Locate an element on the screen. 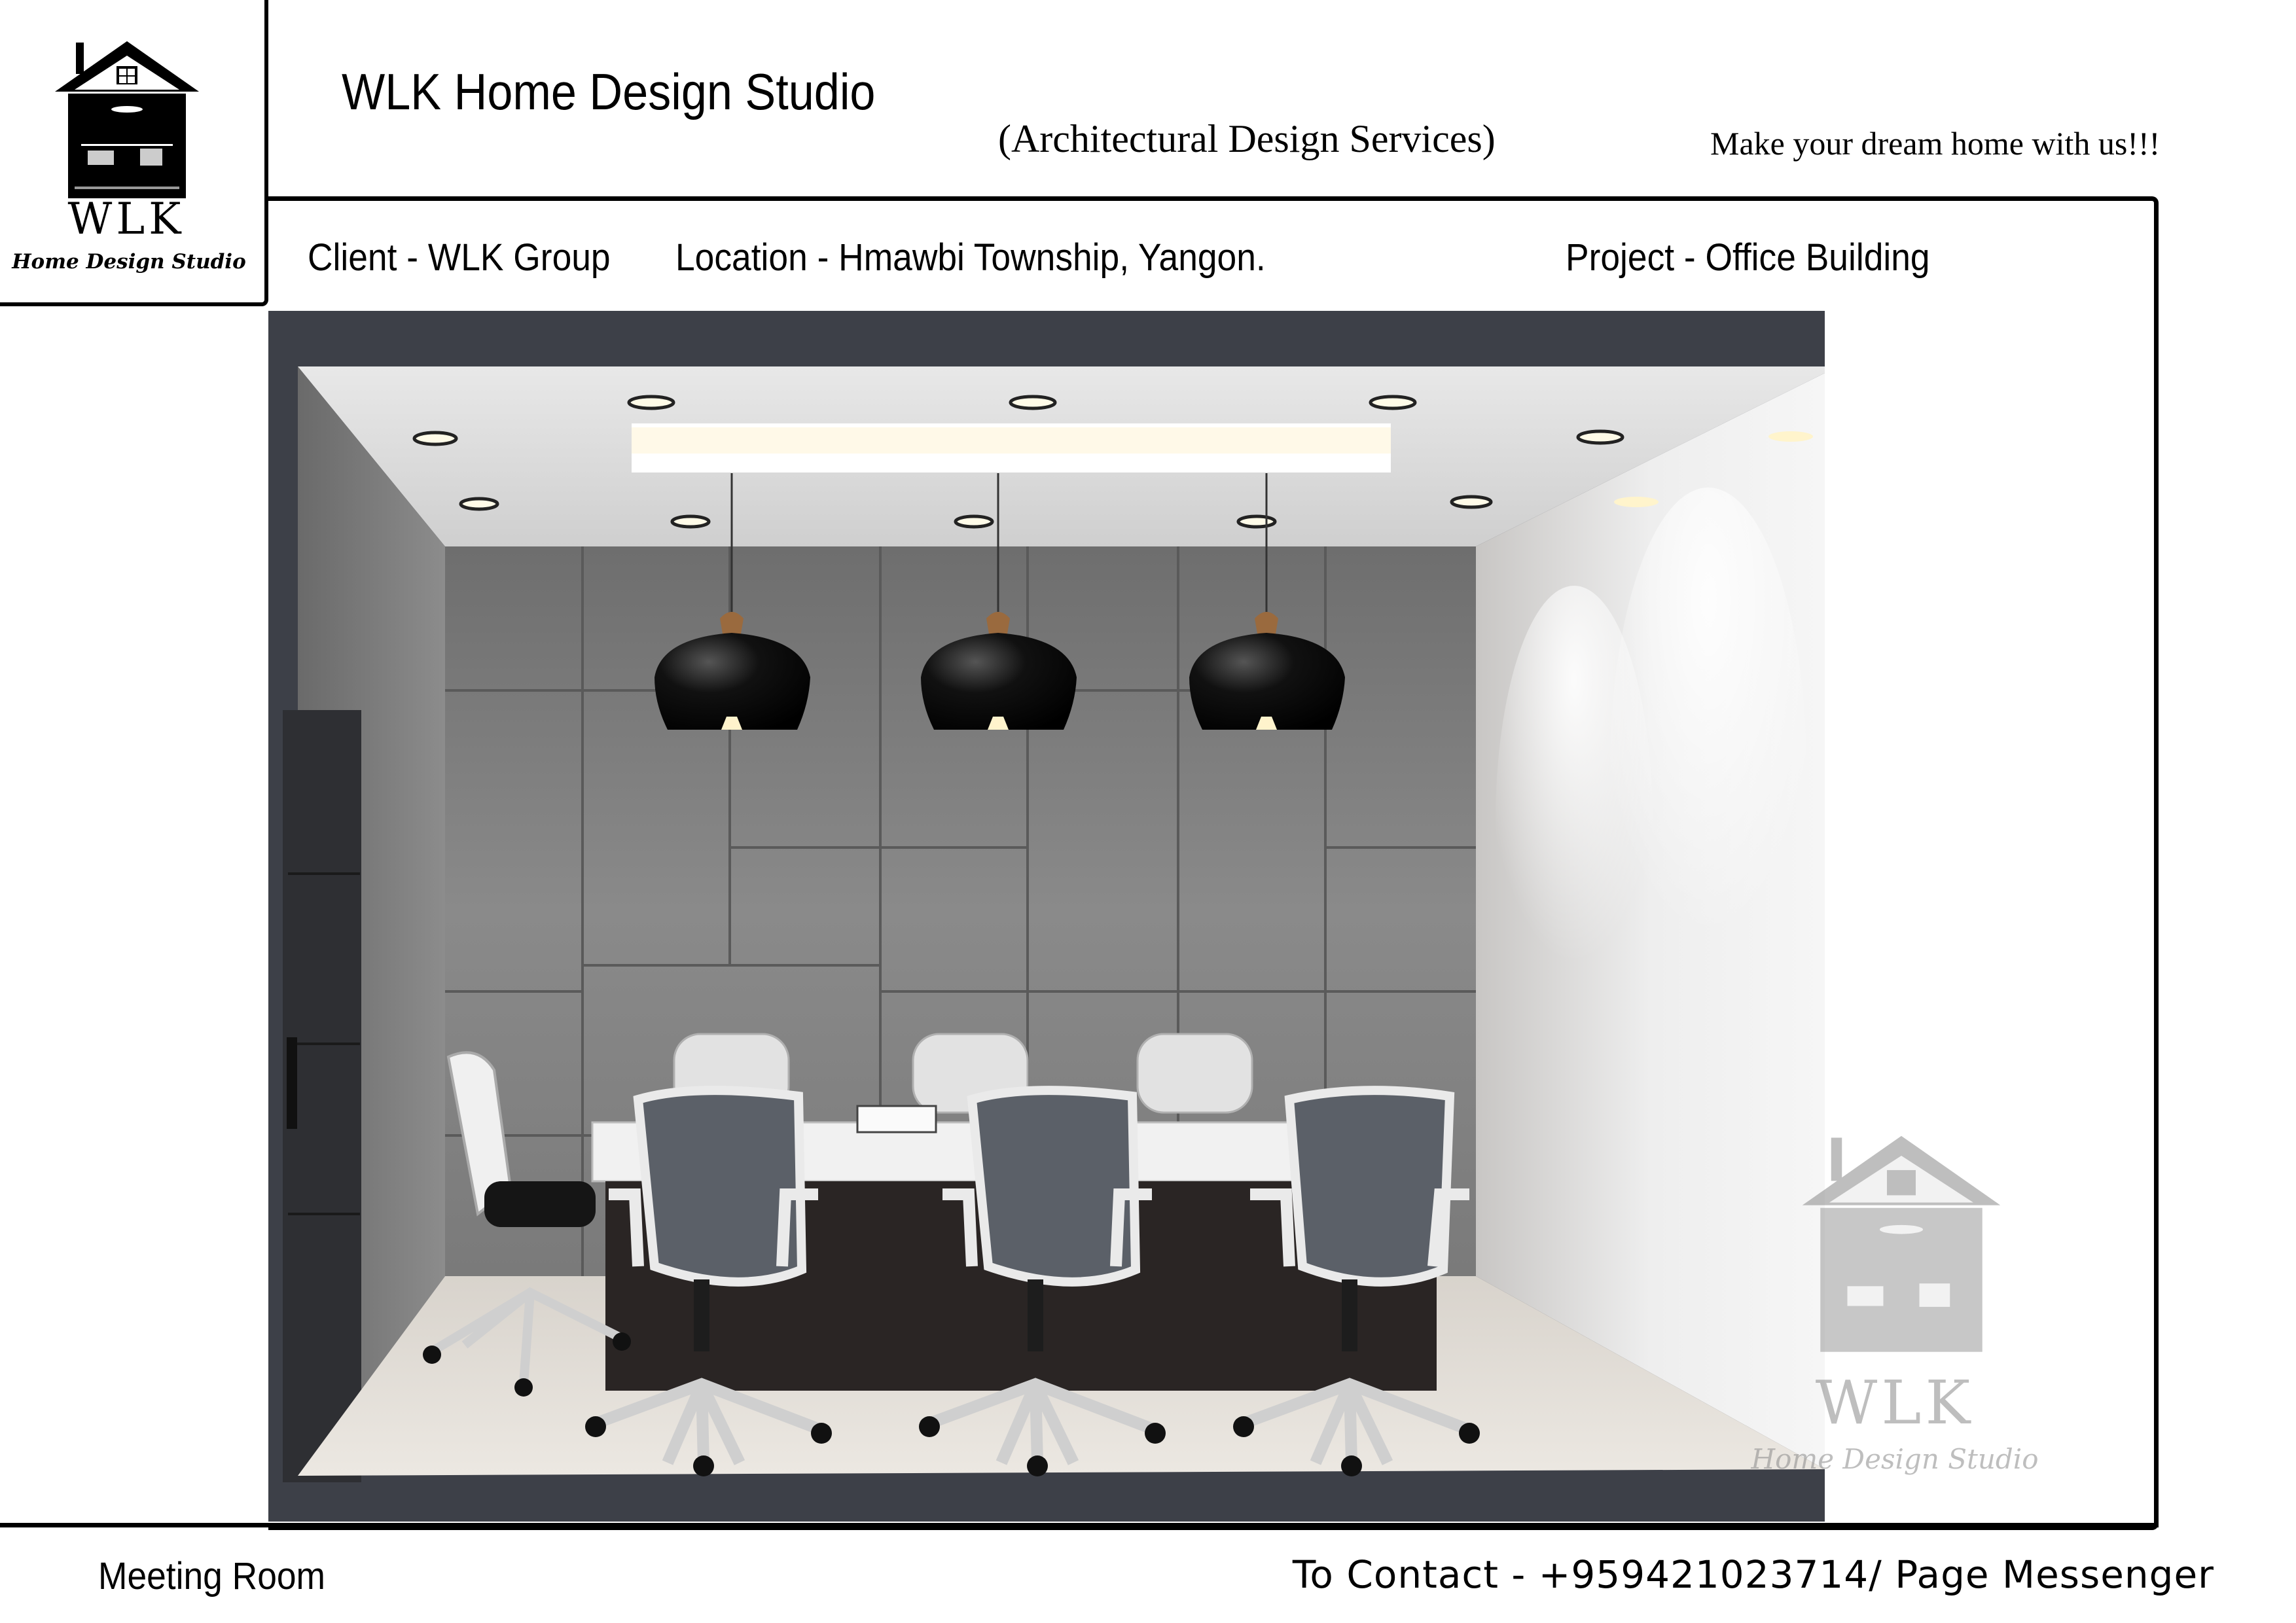  watermark-subtitle: Home Design Studio is located at coordinates (1895, 1459).